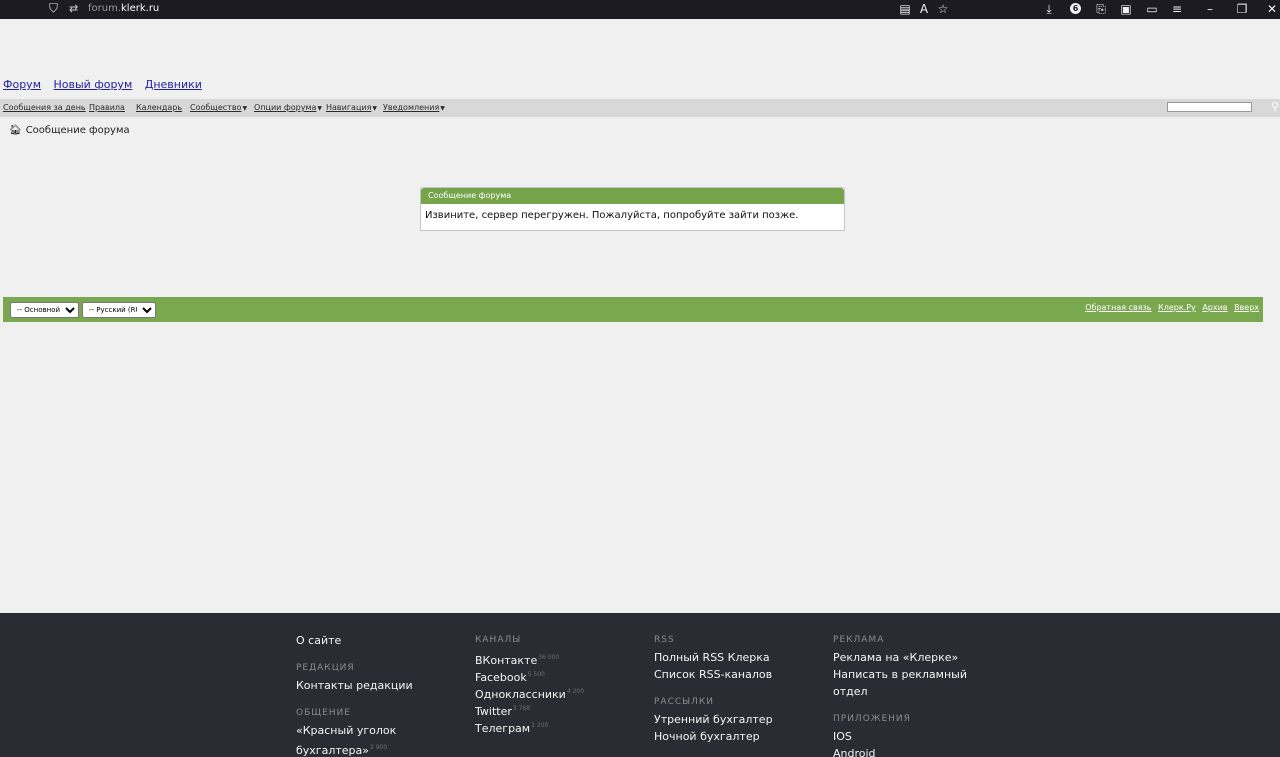  I want to click on link-diaries: Дневники, so click(173, 84).